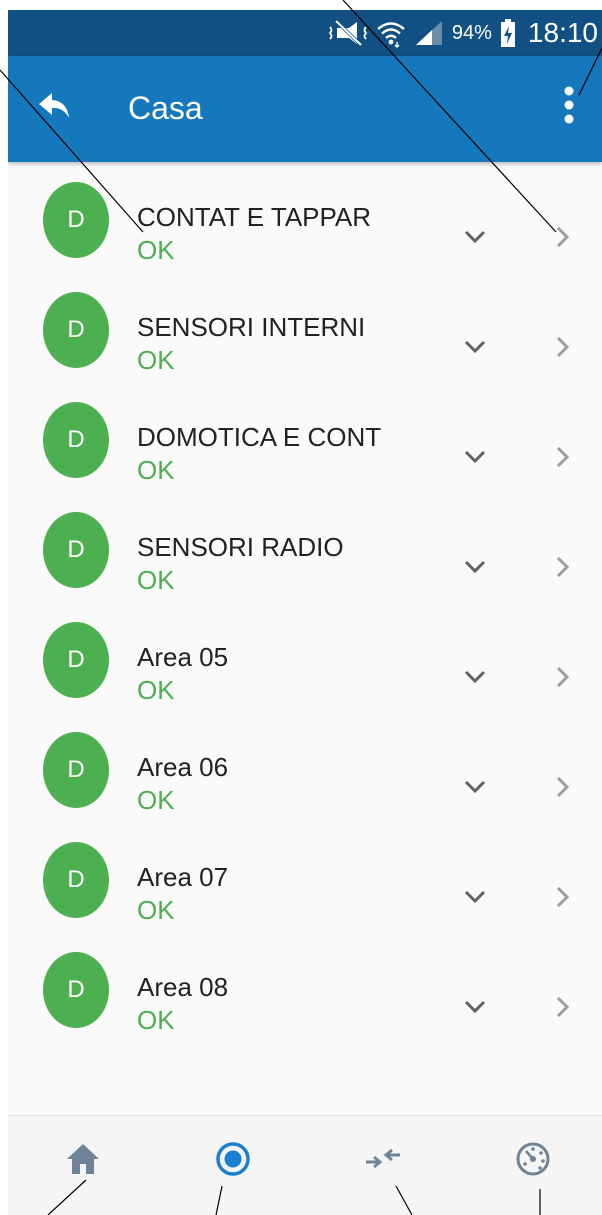 The image size is (602, 1215). I want to click on reply-arrow-icon, so click(54, 108).